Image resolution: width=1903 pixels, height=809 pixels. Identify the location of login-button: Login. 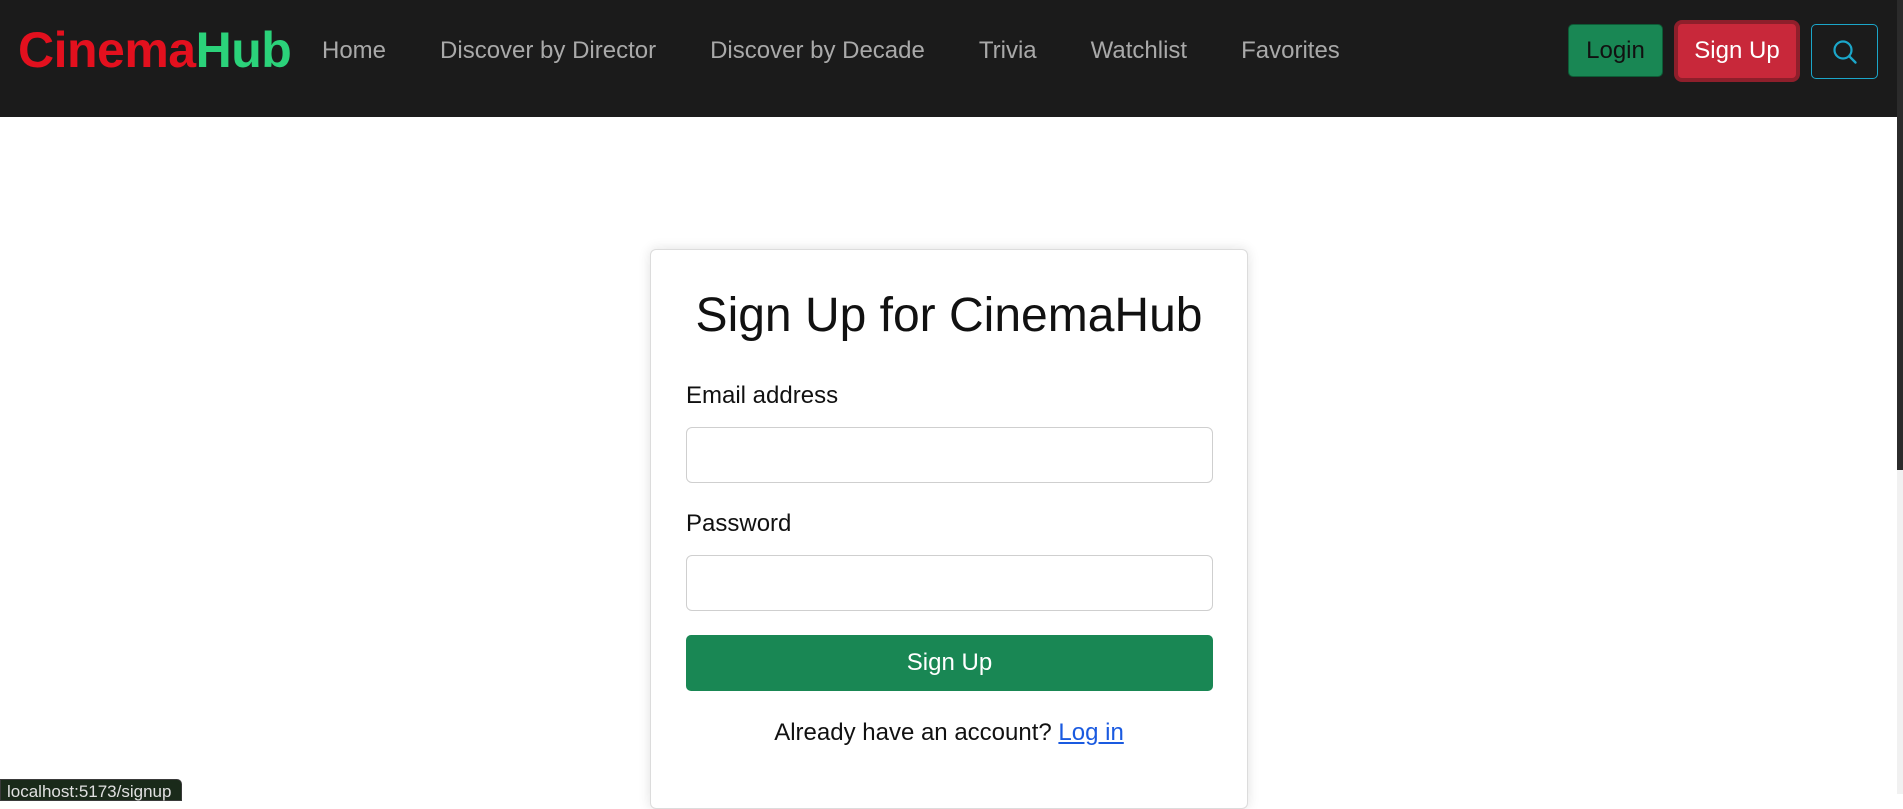
(1615, 50).